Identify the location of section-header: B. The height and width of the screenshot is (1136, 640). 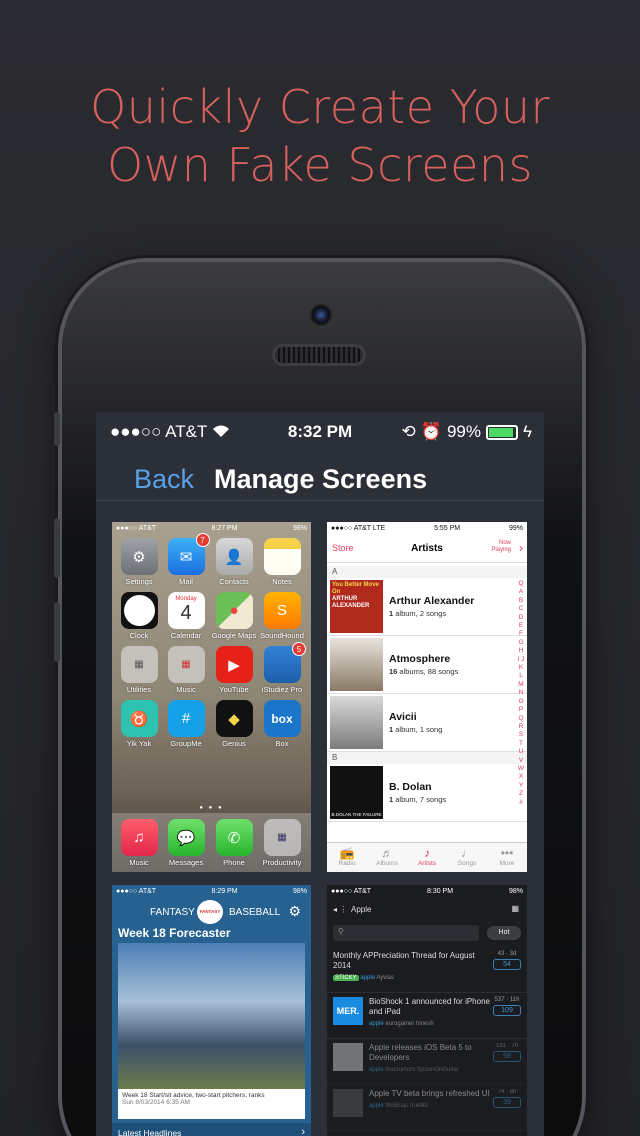
(427, 758).